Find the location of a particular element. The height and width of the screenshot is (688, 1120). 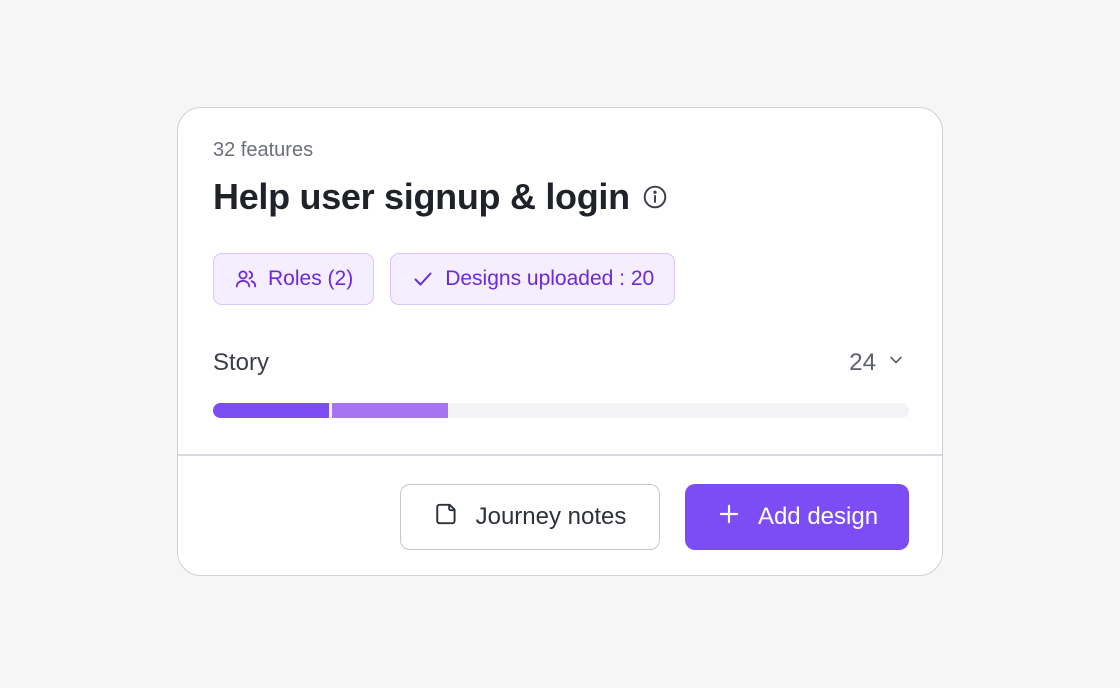

feature-count: 32 features is located at coordinates (263, 150).